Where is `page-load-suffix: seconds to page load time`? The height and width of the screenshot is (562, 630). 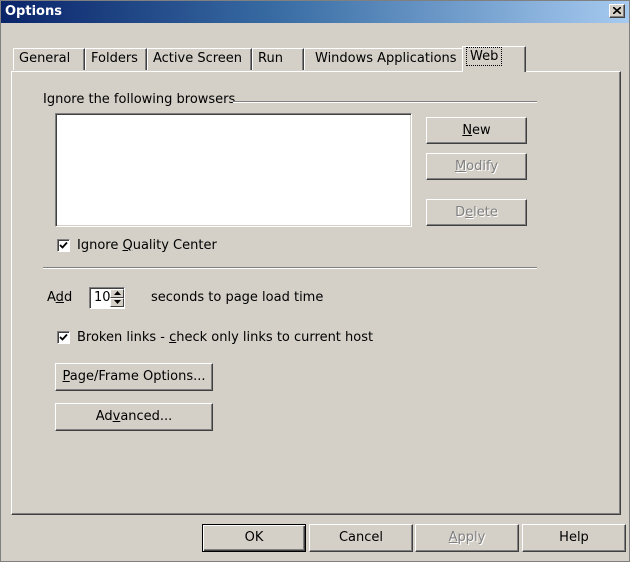
page-load-suffix: seconds to page load time is located at coordinates (237, 297).